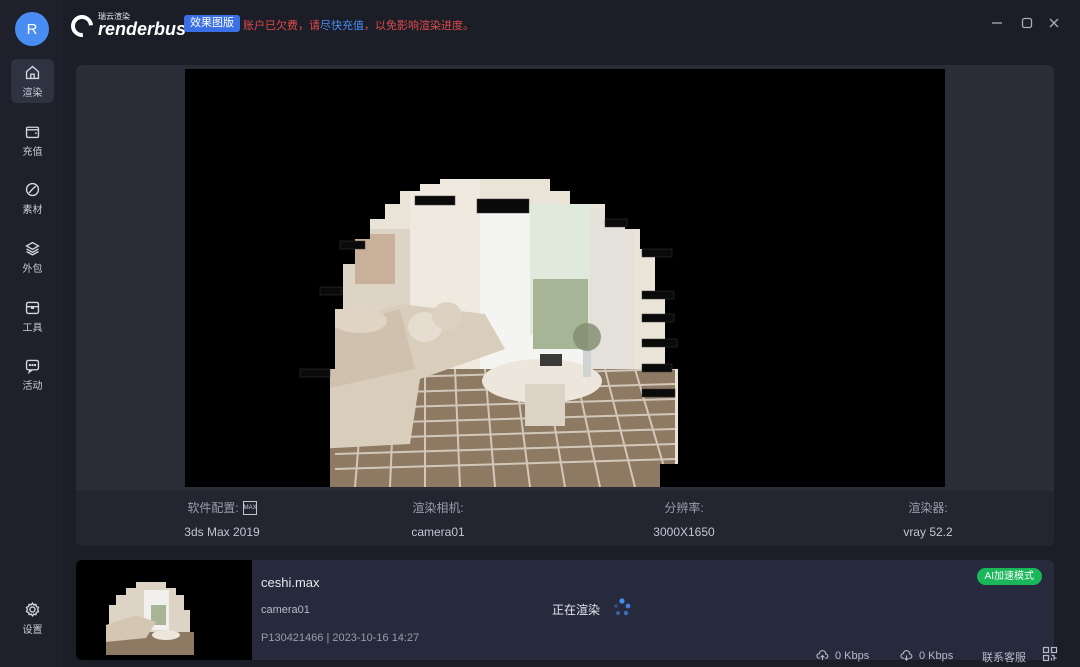 The height and width of the screenshot is (667, 1080). I want to click on sidebar-item-label: 工具, so click(32, 328).